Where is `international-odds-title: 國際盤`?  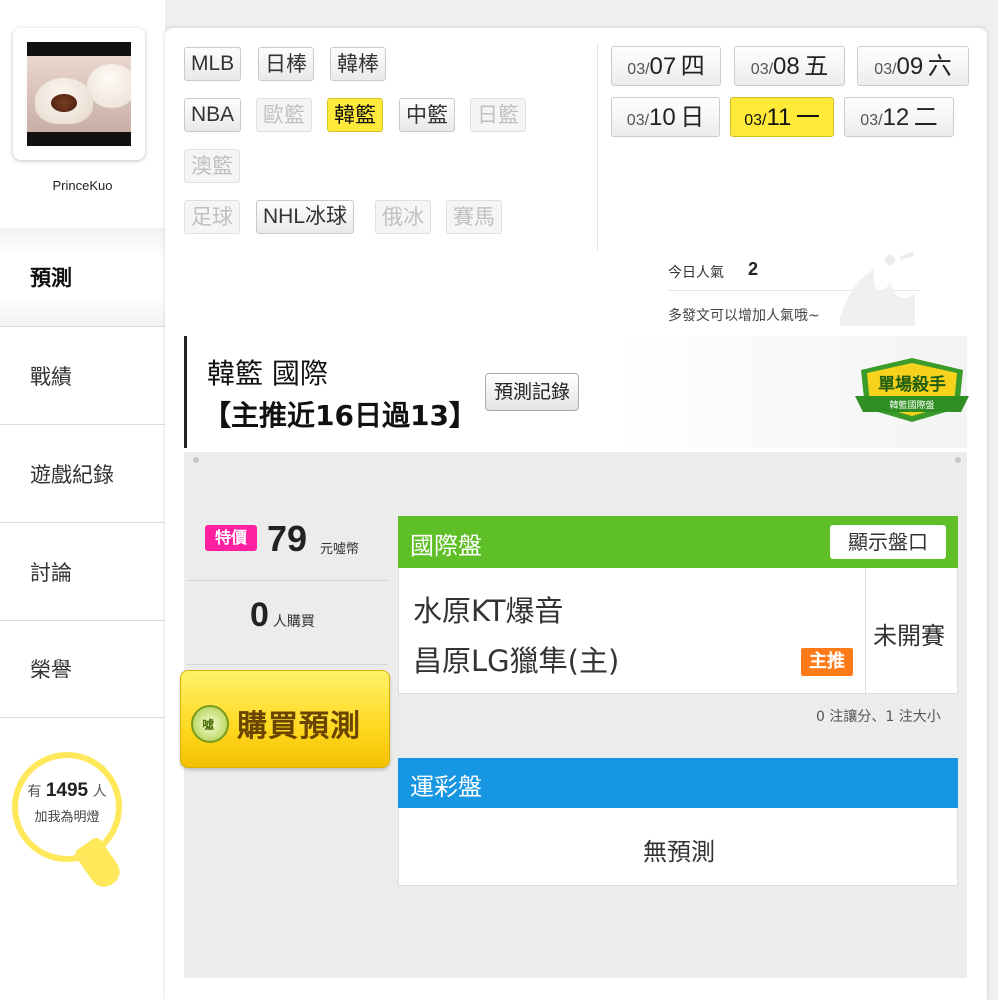 international-odds-title: 國際盤 is located at coordinates (446, 546).